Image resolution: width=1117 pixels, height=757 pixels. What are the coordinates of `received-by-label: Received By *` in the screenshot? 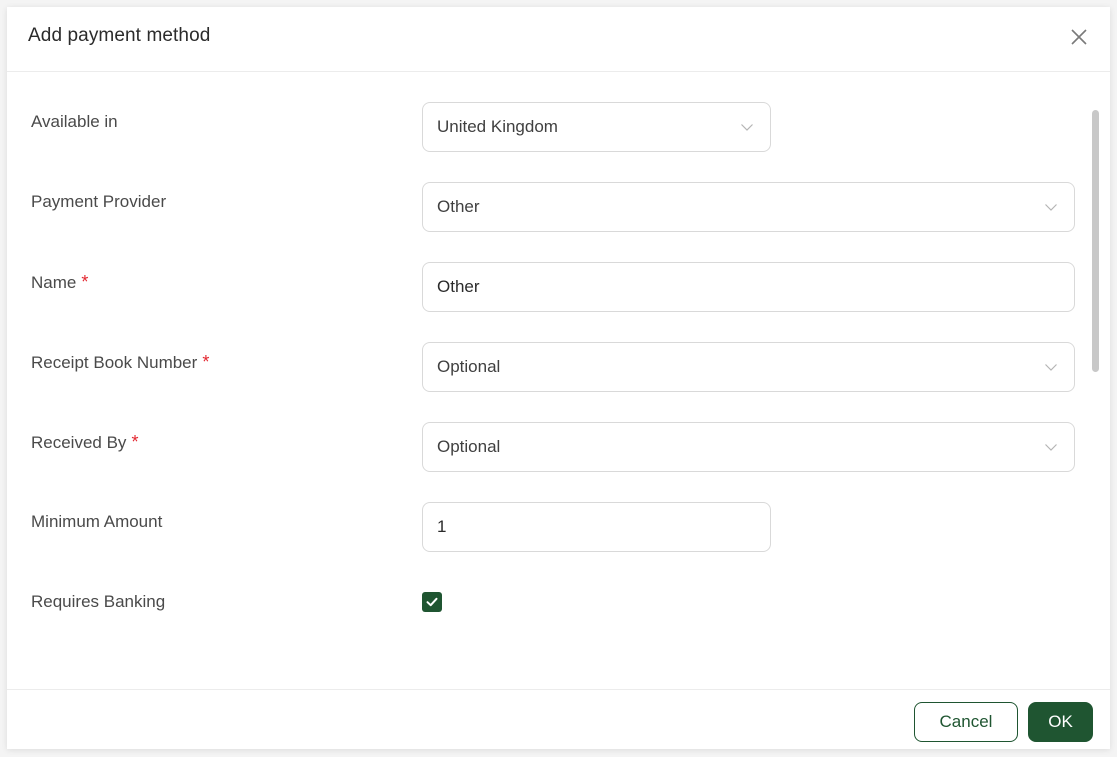 It's located at (85, 442).